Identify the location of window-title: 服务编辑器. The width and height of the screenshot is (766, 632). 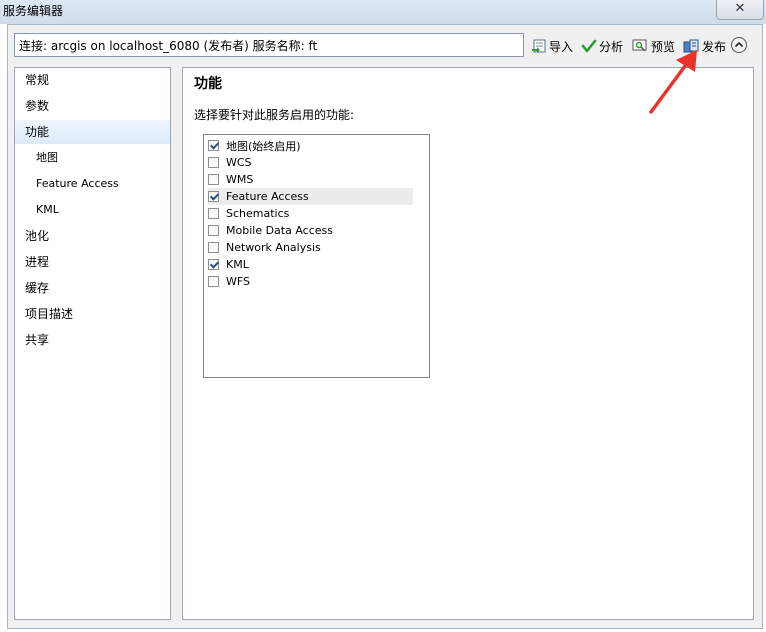
(33, 11).